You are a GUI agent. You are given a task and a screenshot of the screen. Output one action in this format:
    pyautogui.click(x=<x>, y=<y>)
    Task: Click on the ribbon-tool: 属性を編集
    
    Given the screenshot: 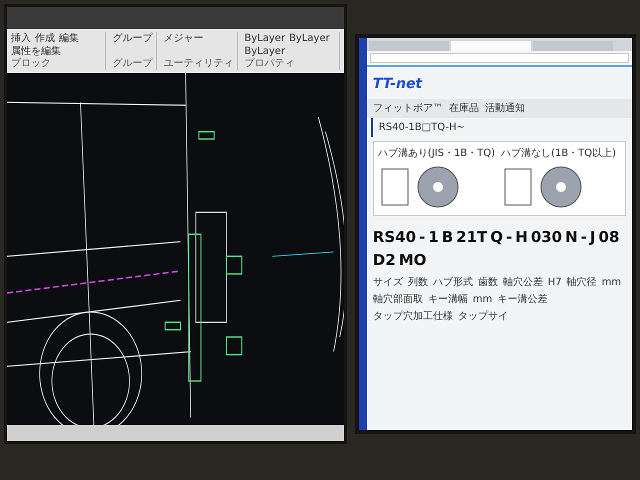 What is the action you would take?
    pyautogui.click(x=36, y=51)
    